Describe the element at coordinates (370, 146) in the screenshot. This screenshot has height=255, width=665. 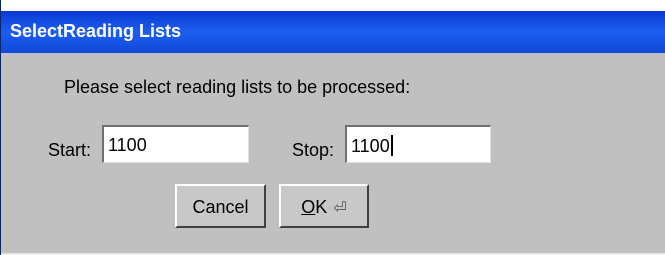
I see `stop-value: 1100` at that location.